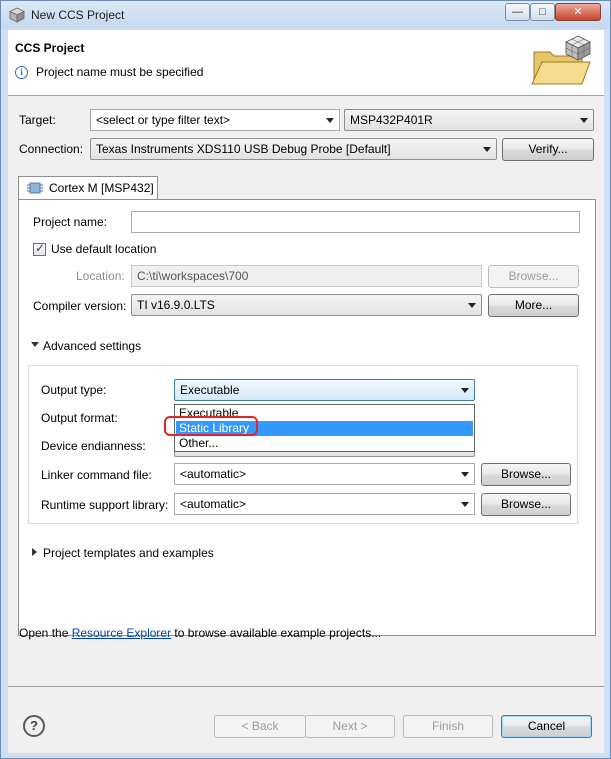  I want to click on expand-down-icon, so click(35, 344).